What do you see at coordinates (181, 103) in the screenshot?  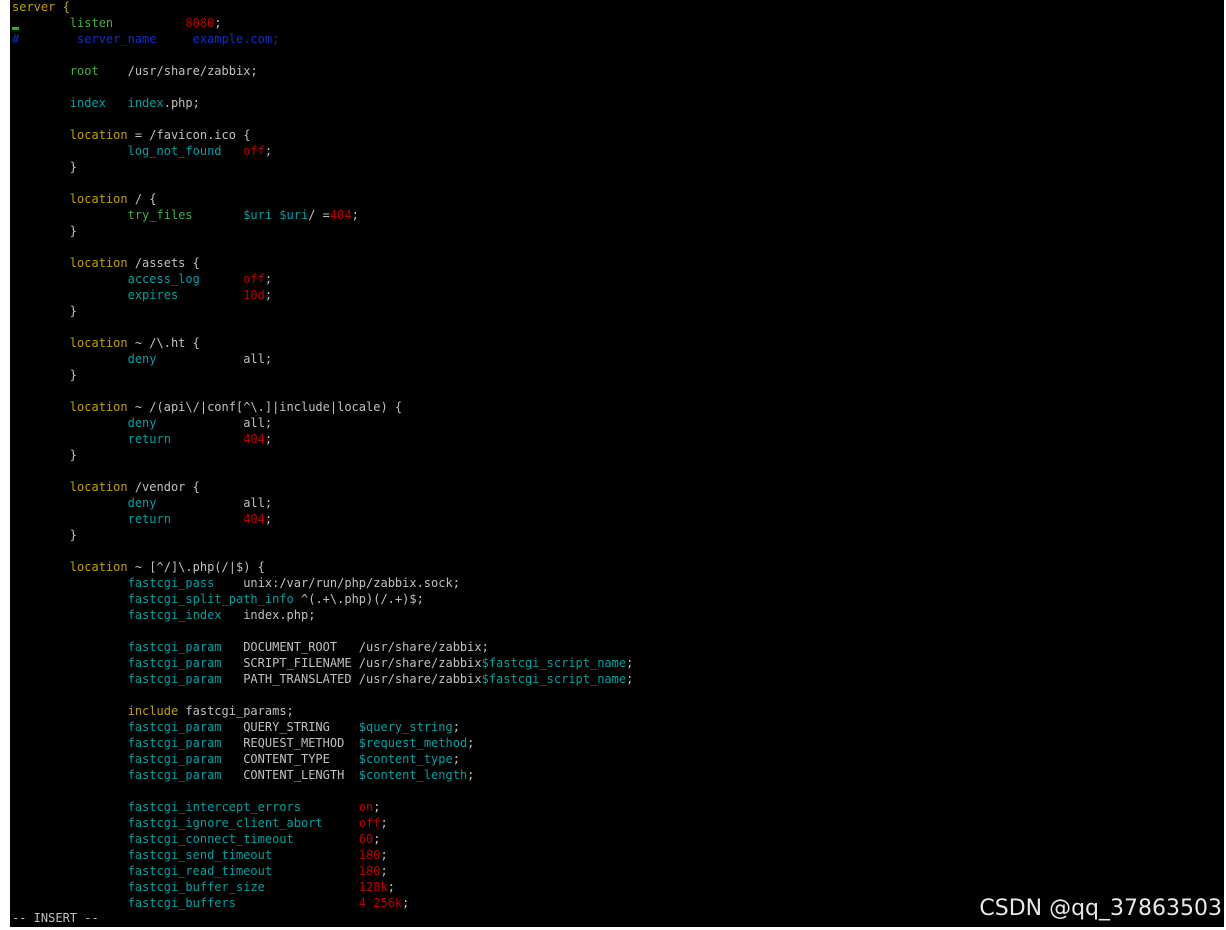 I see `code-token: .php;` at bounding box center [181, 103].